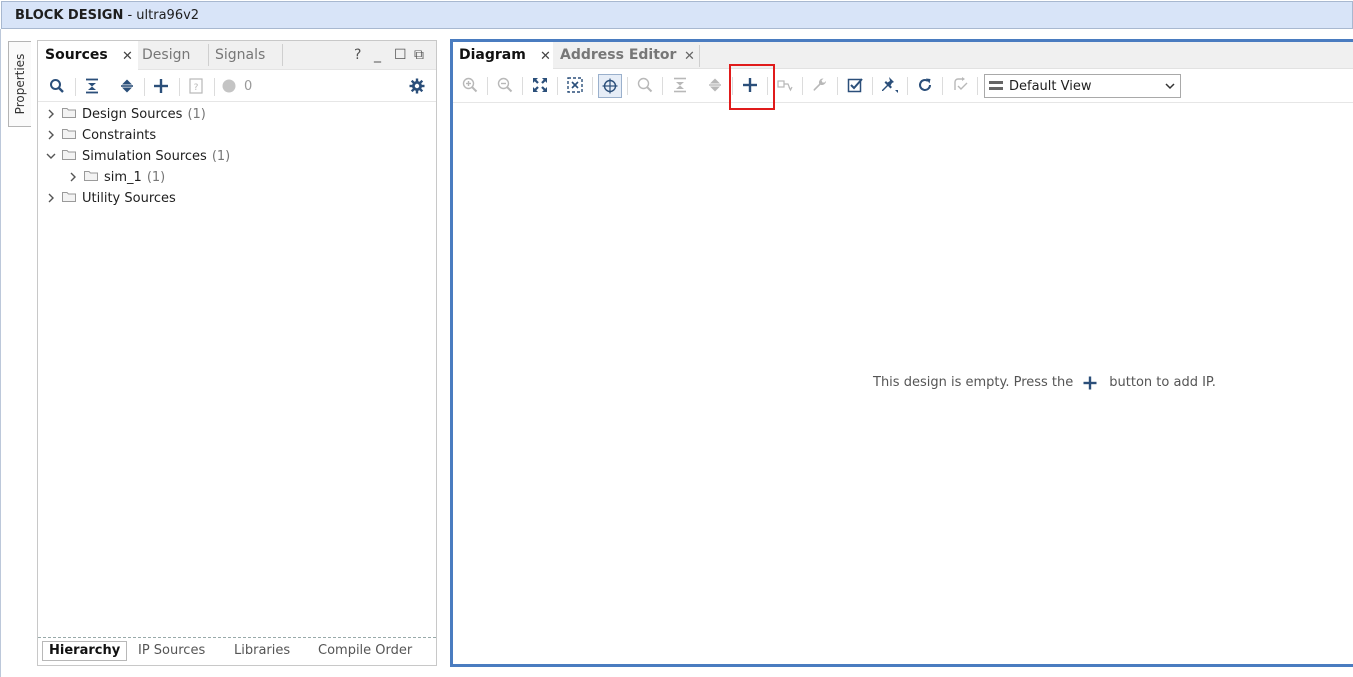 Image resolution: width=1353 pixels, height=677 pixels. Describe the element at coordinates (127, 86) in the screenshot. I see `expand-all-icon` at that location.